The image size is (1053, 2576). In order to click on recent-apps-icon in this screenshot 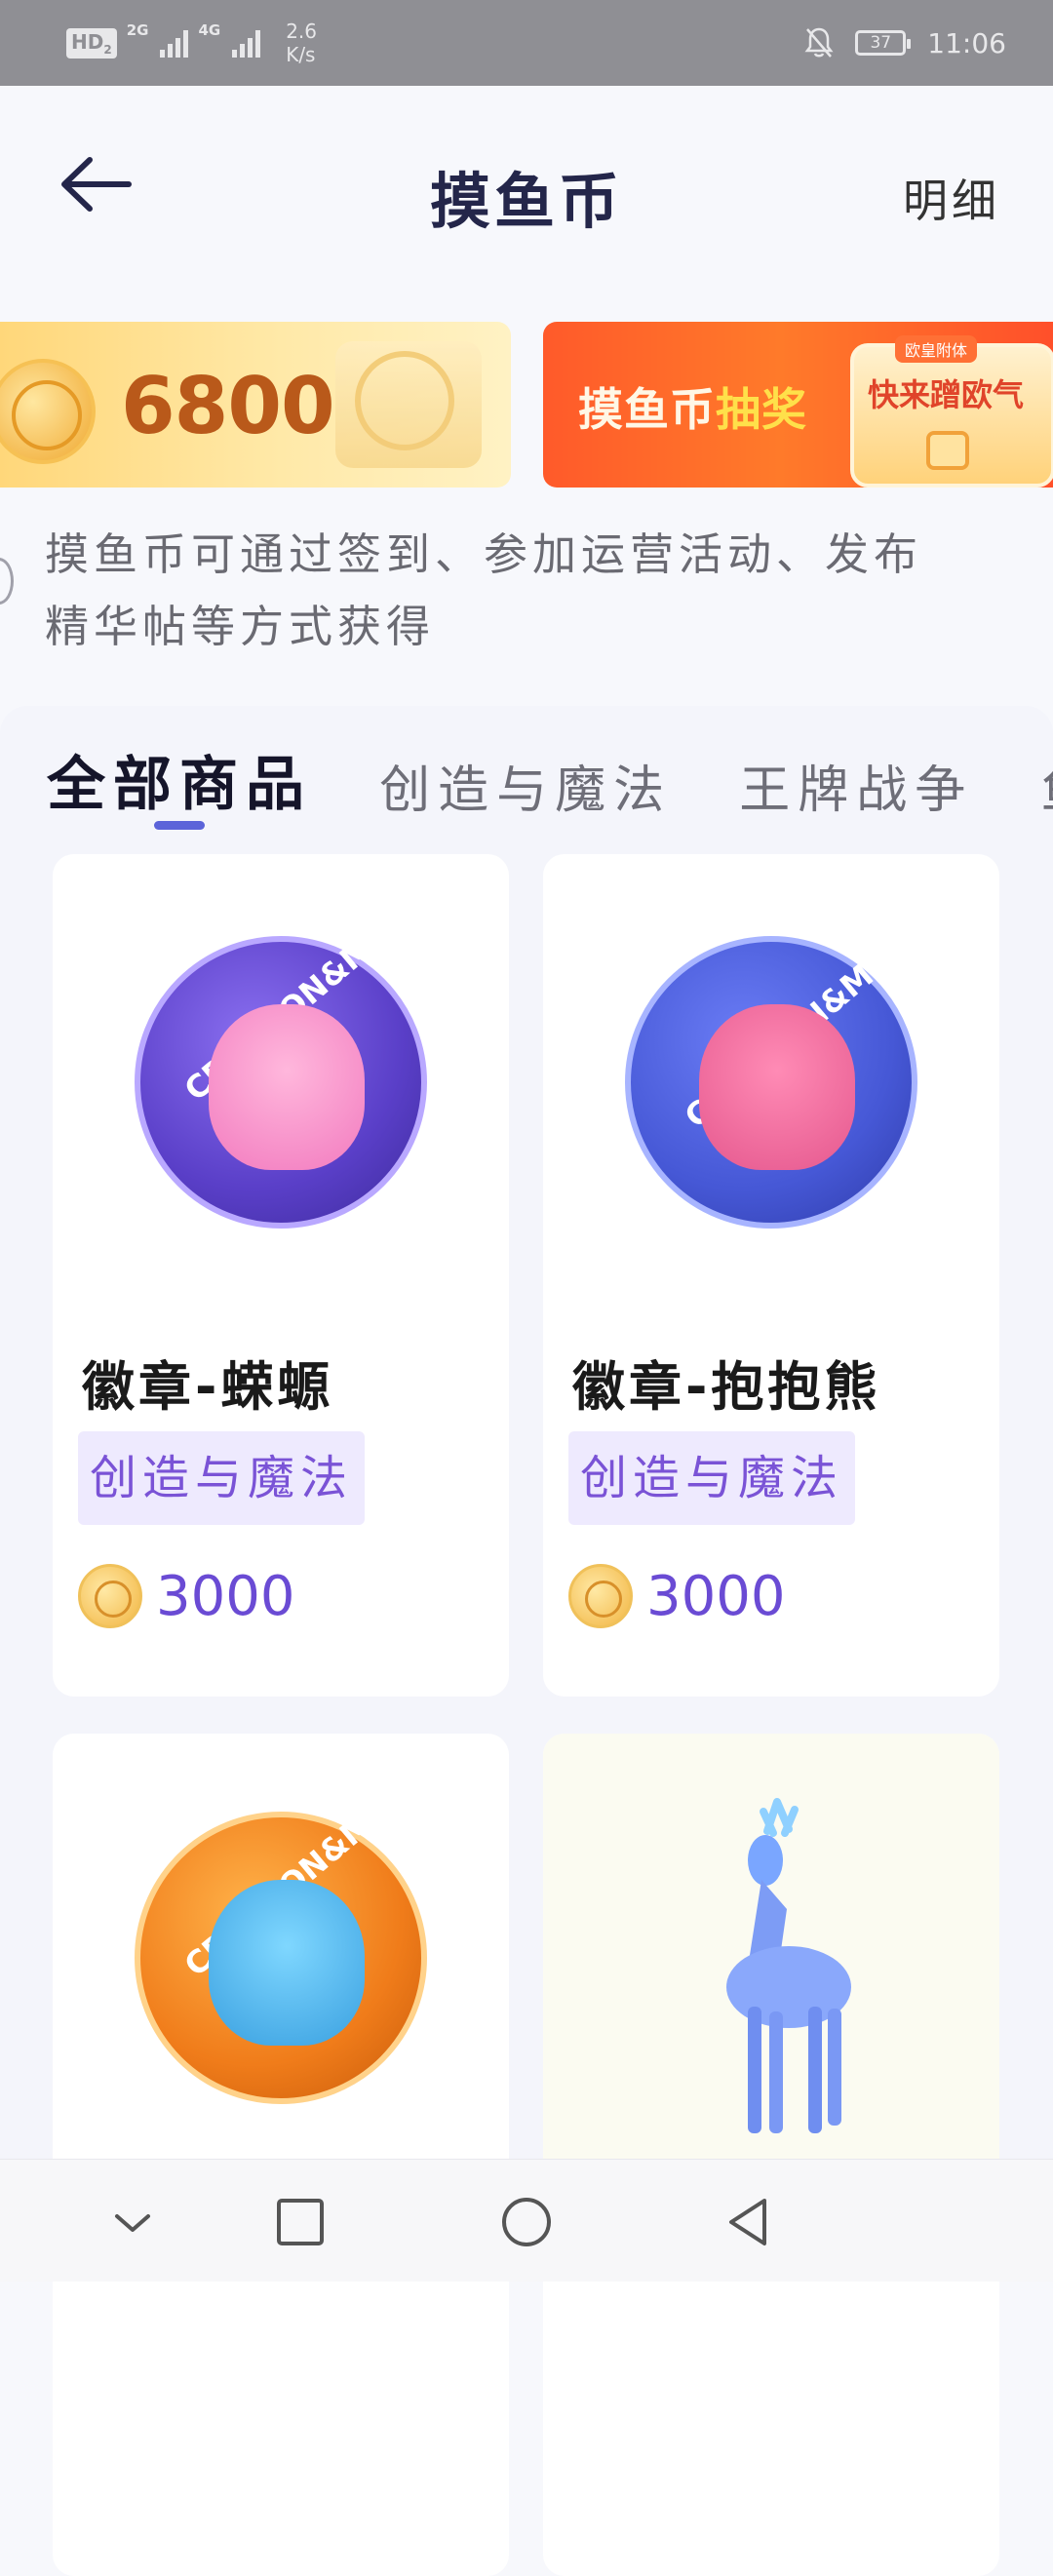, I will do `click(300, 2222)`.